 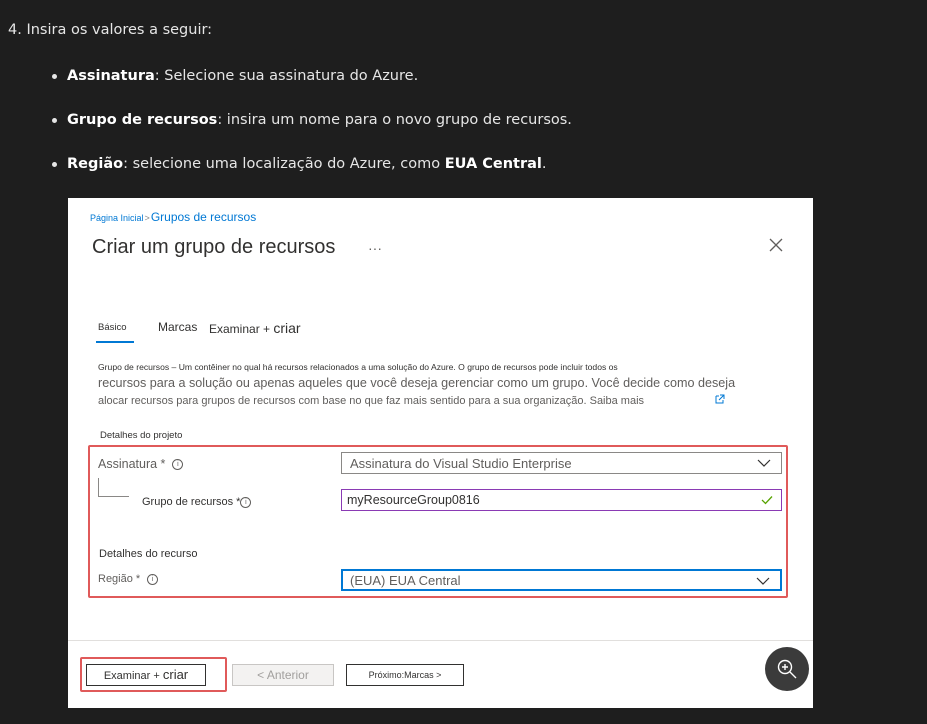 What do you see at coordinates (440, 640) in the screenshot?
I see `footer-divider` at bounding box center [440, 640].